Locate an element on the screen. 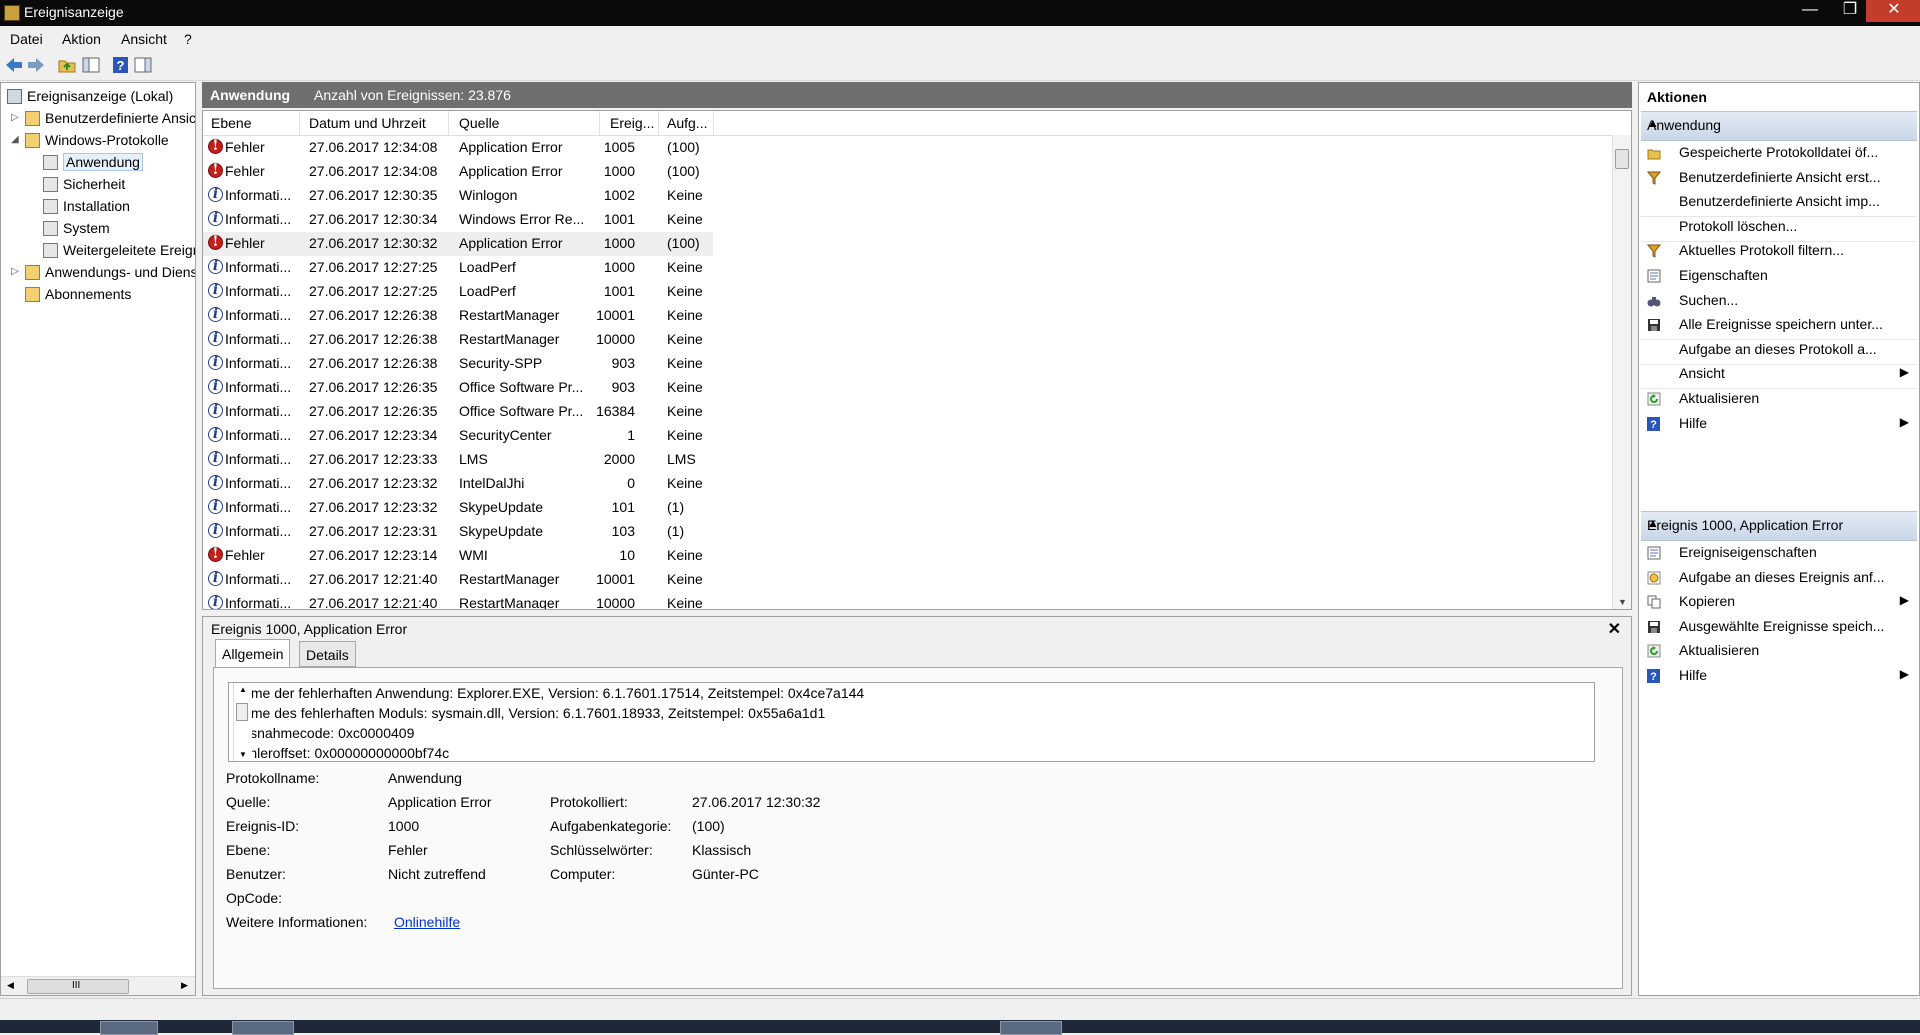 This screenshot has width=1920, height=1035. tree-item-anwendung: Anwendung is located at coordinates (93, 162).